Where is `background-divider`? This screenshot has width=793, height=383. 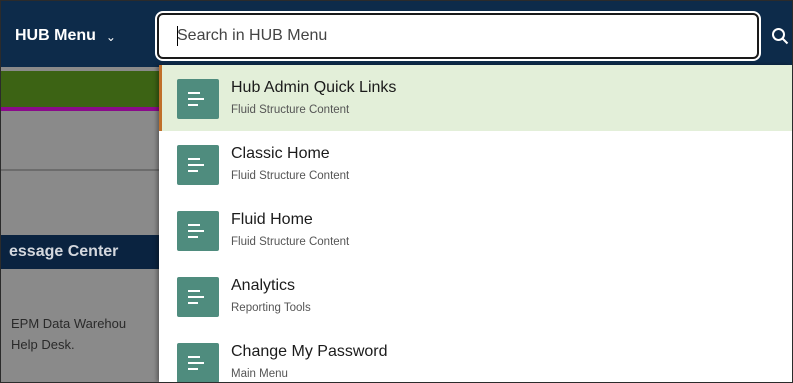
background-divider is located at coordinates (81, 170).